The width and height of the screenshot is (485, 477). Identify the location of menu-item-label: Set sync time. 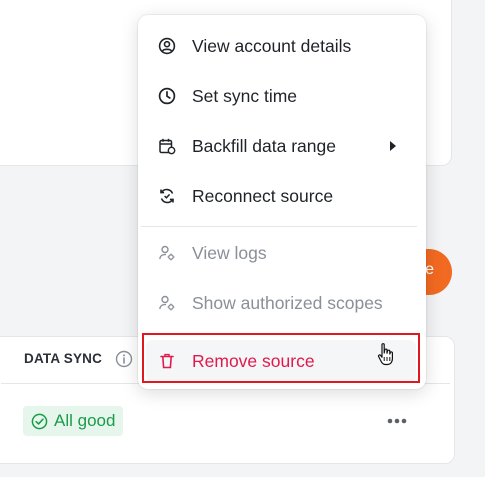
(245, 95).